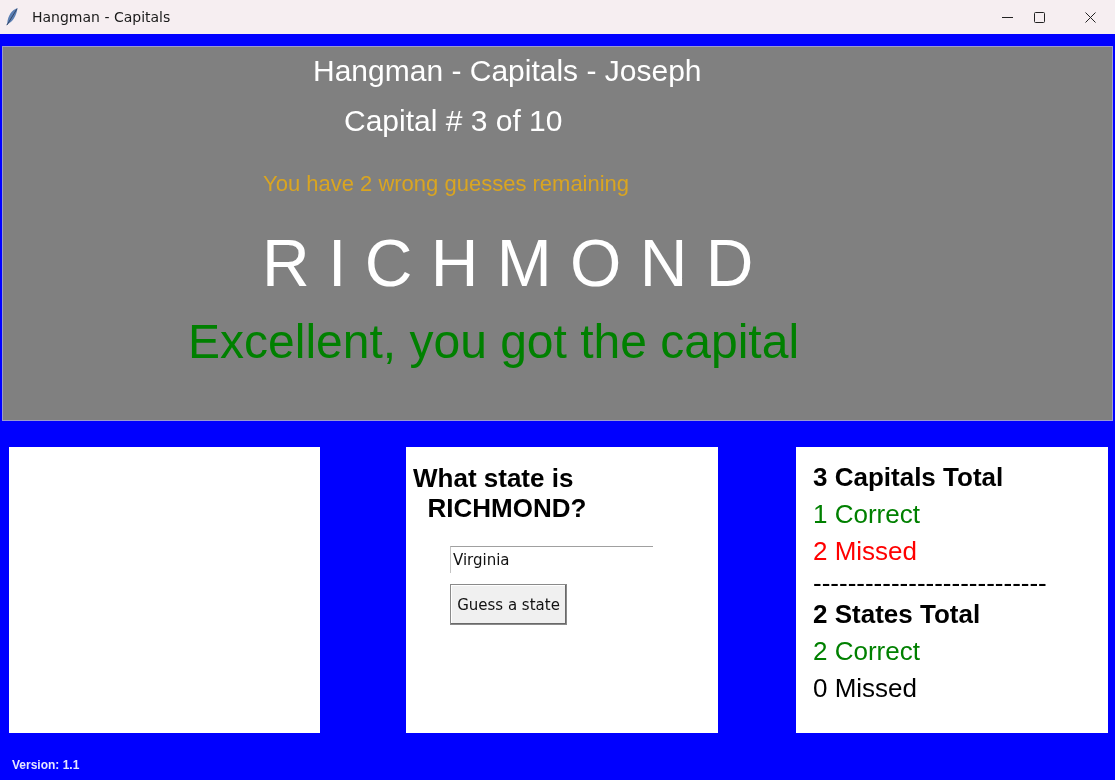 The height and width of the screenshot is (780, 1115). I want to click on close-icon, so click(1090, 17).